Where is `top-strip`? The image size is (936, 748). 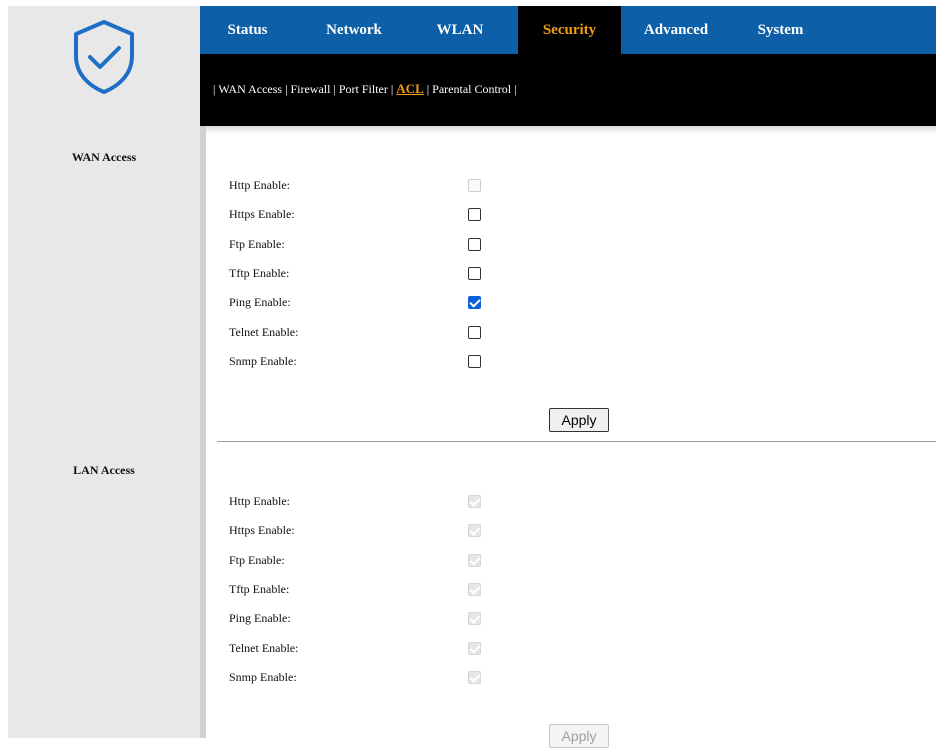 top-strip is located at coordinates (468, 2).